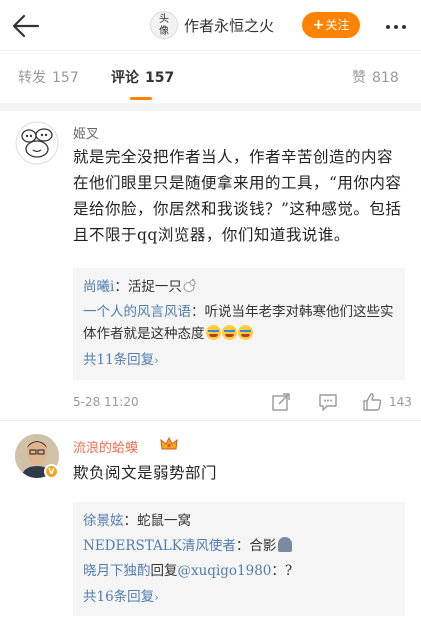 This screenshot has width=421, height=641. Describe the element at coordinates (159, 546) in the screenshot. I see `reply-author: NEDERSTALK清风使者` at that location.